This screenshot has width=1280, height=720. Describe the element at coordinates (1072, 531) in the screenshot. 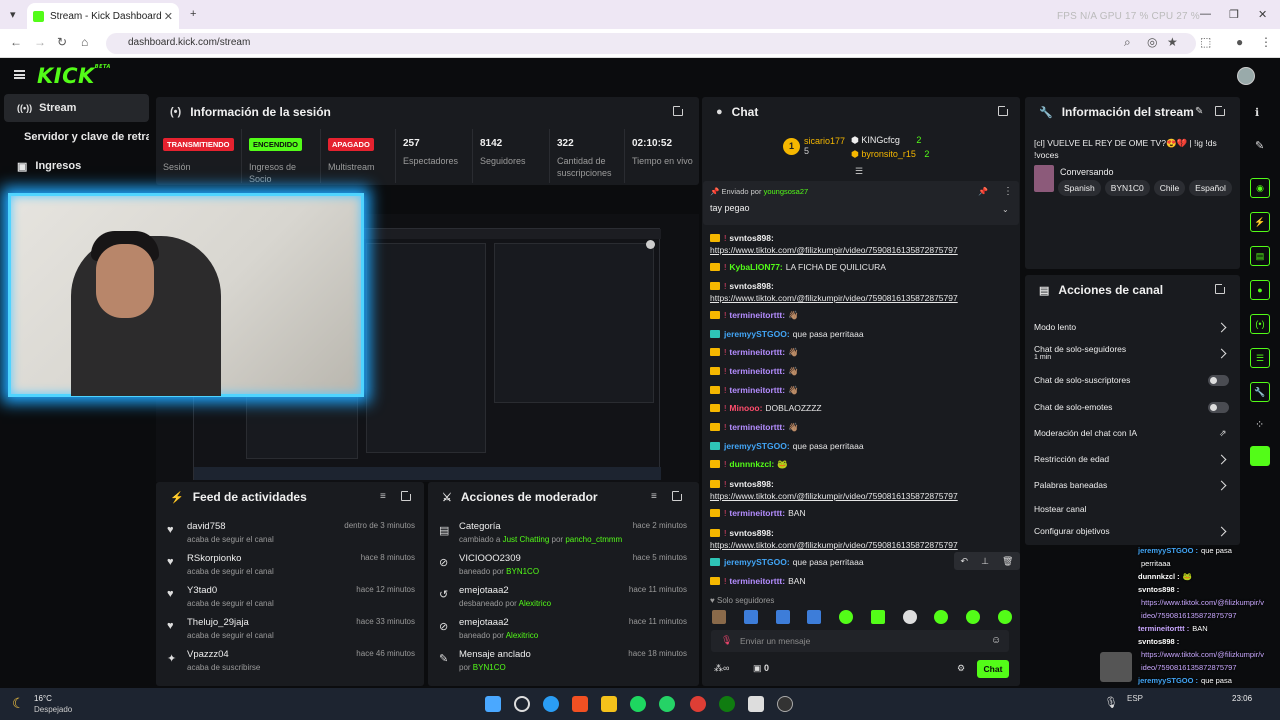

I see `action-goals: Configurar objetivos` at that location.